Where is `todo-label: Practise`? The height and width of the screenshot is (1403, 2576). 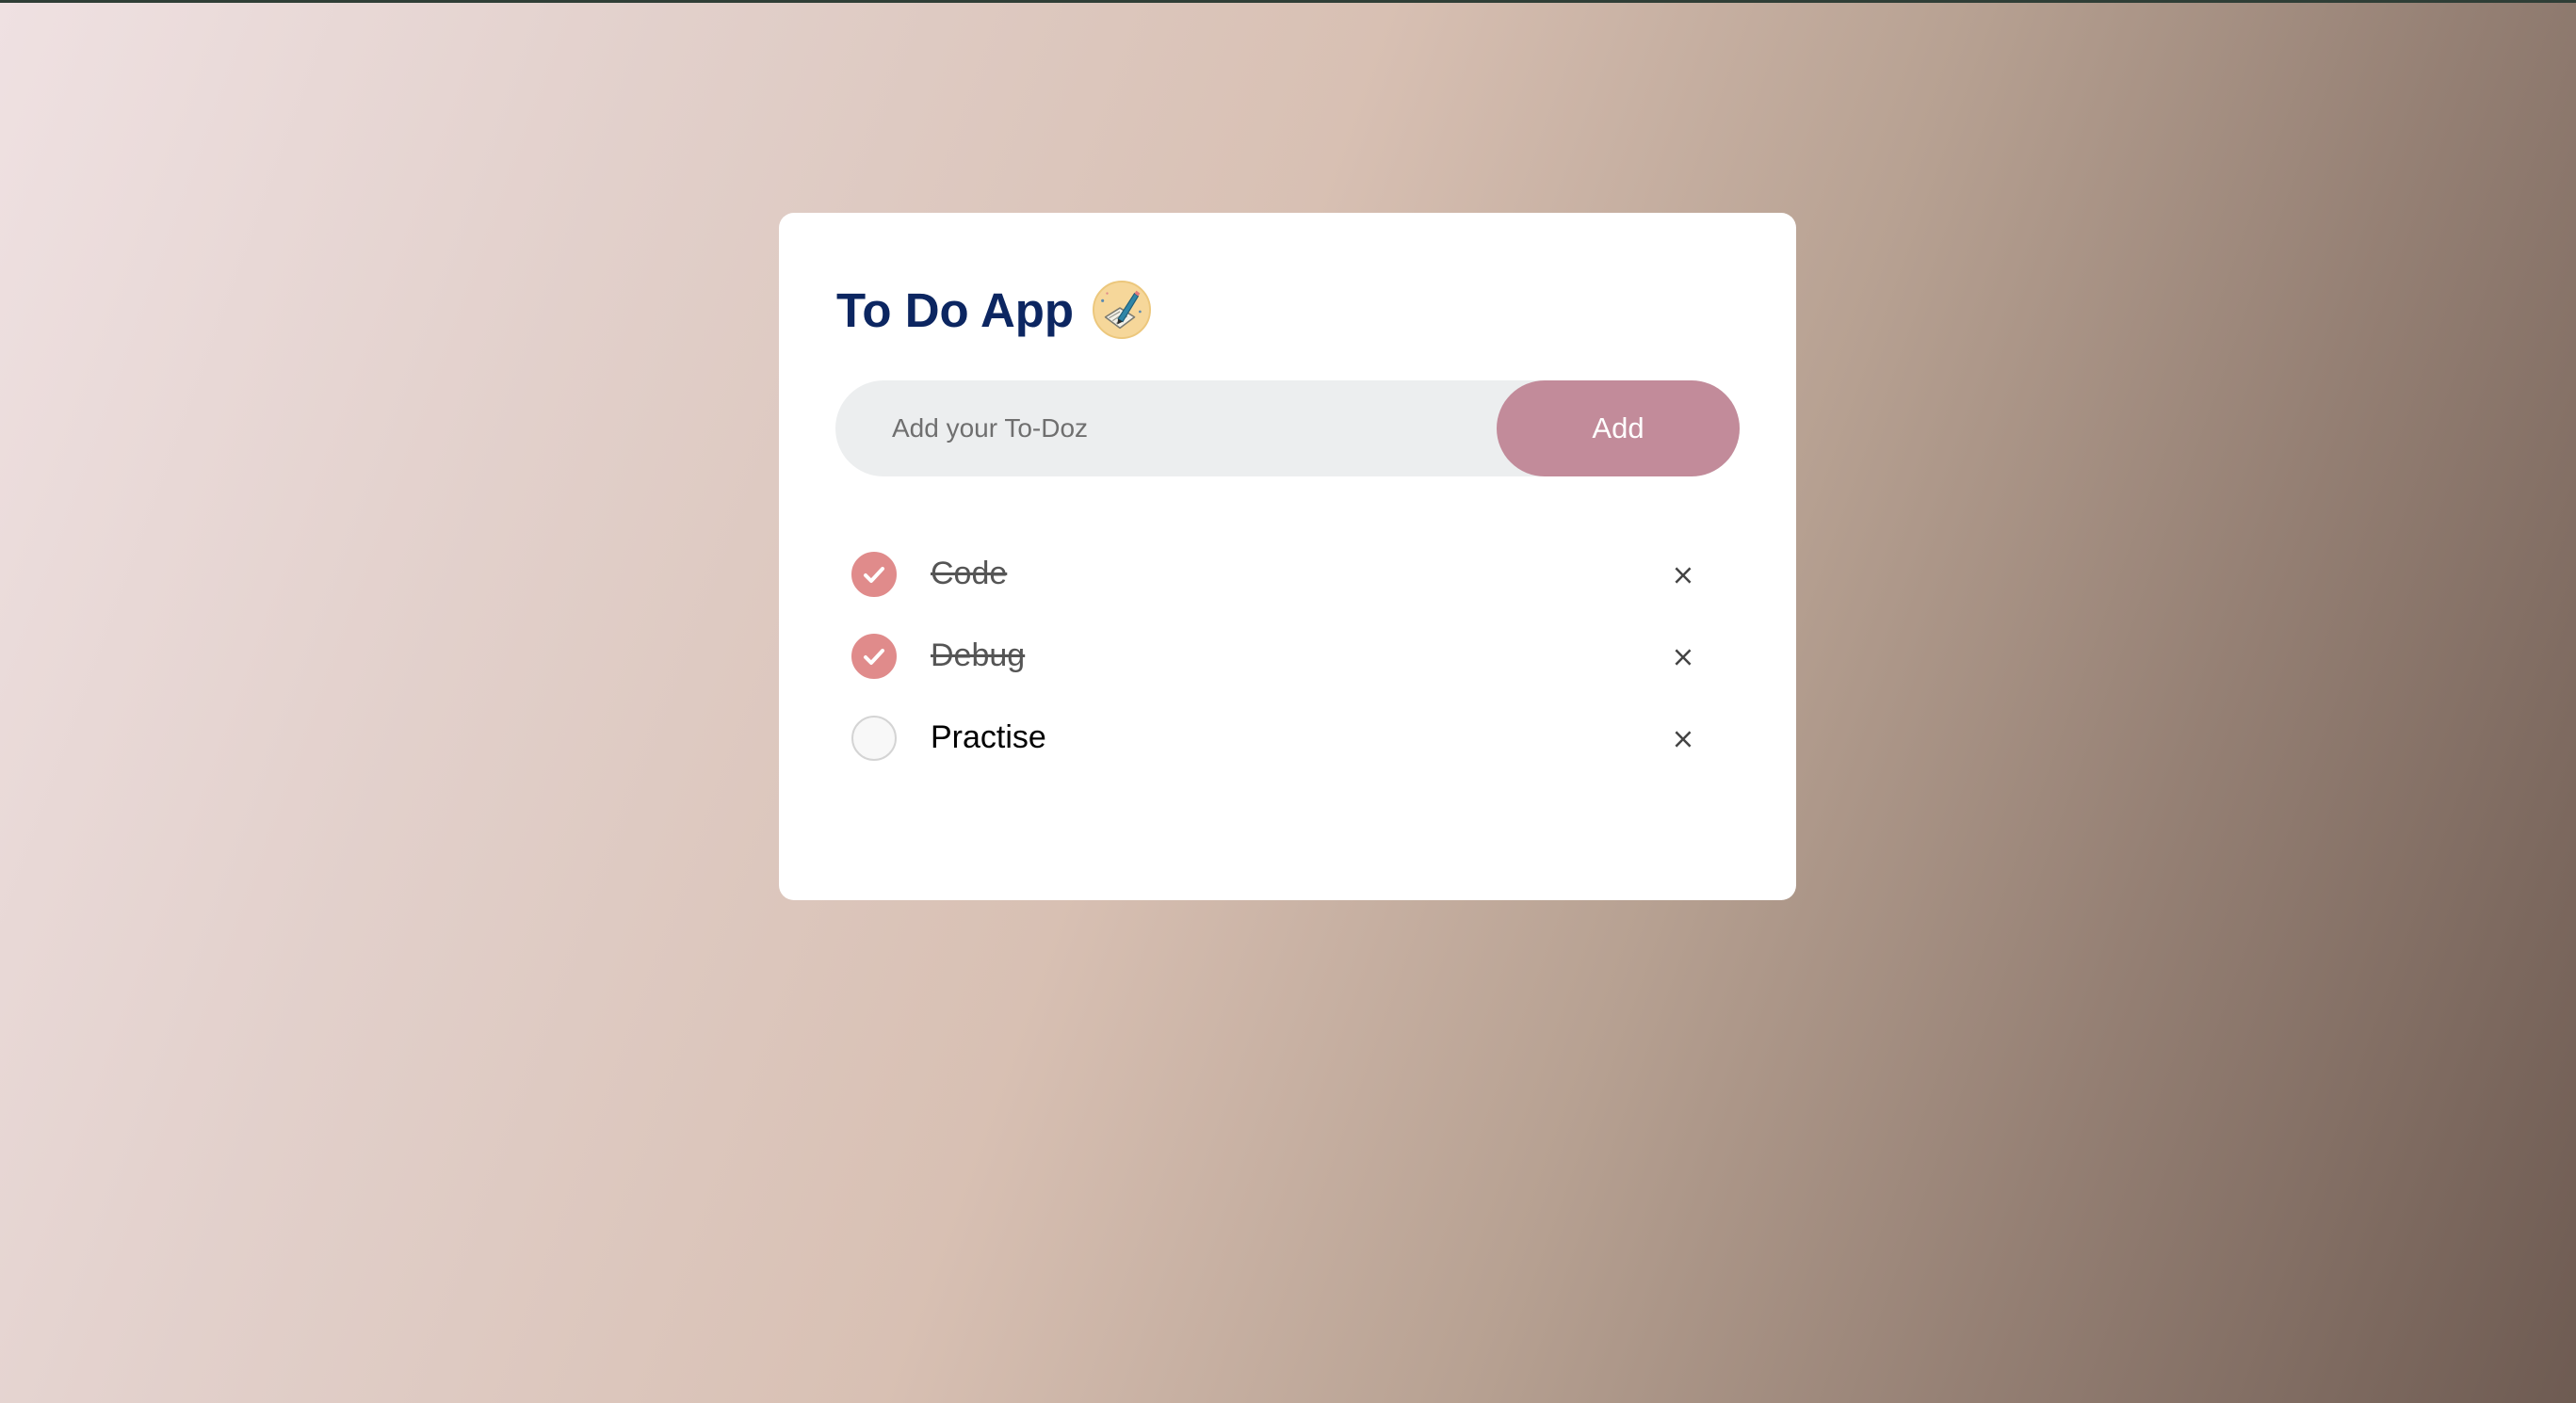 todo-label: Practise is located at coordinates (988, 737).